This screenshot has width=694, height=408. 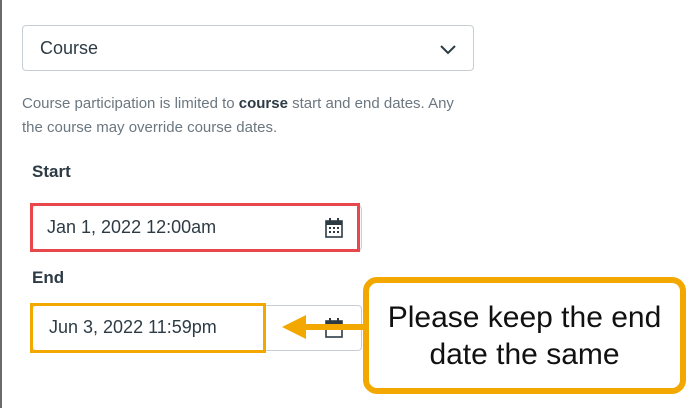 I want to click on annotation-text: Please keep the end date the same, so click(x=524, y=335).